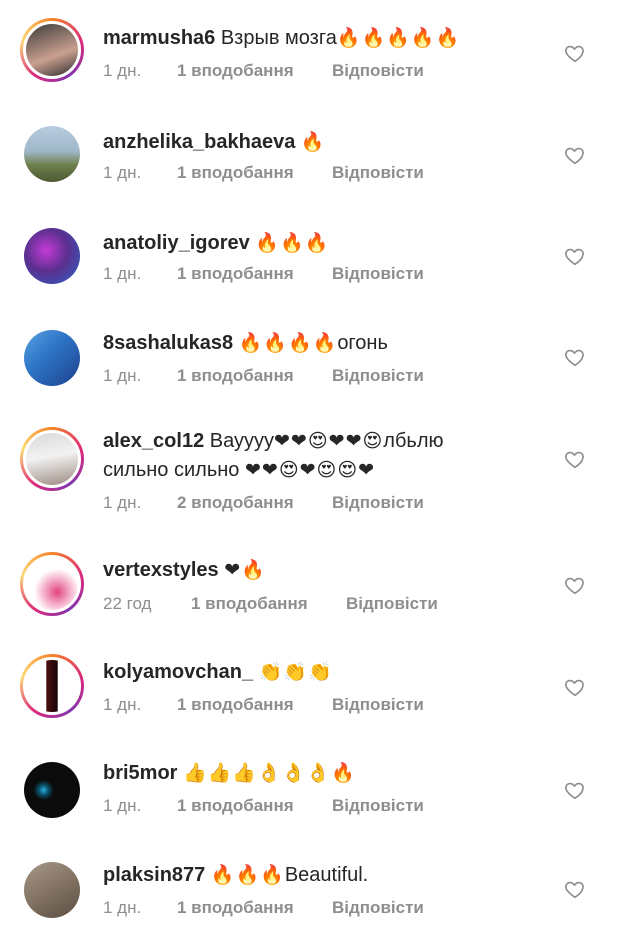  I want to click on comment-username: anzhelika_bakhaeva, so click(199, 142).